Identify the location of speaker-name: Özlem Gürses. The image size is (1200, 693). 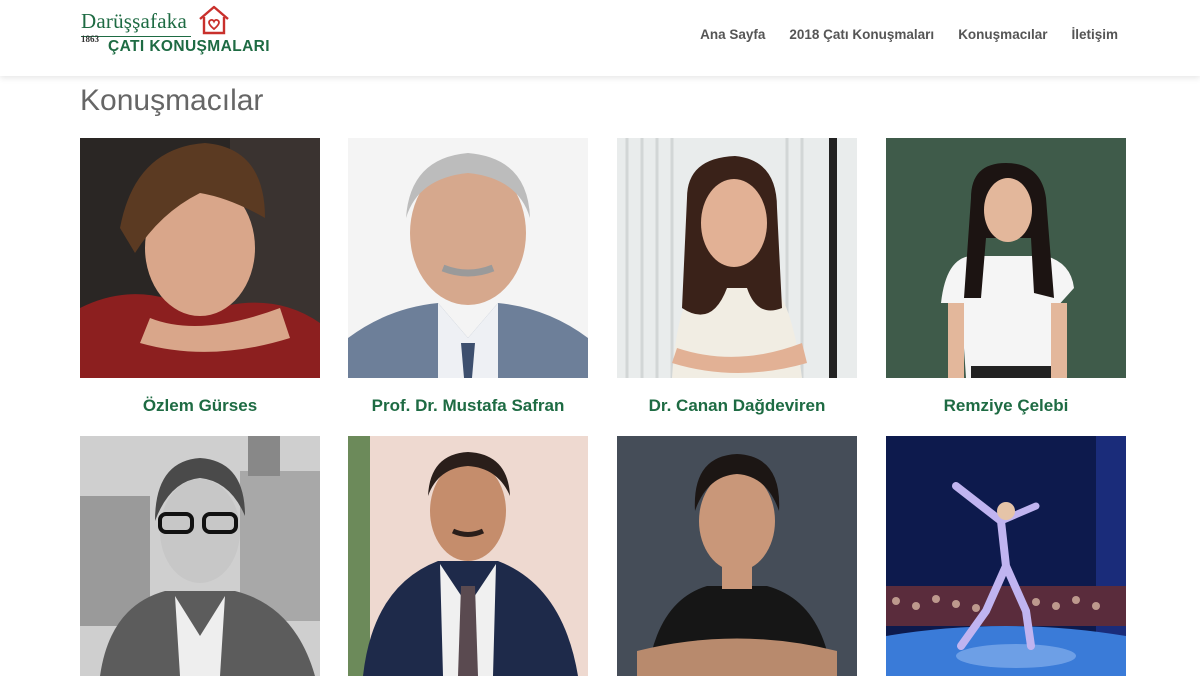
(200, 406).